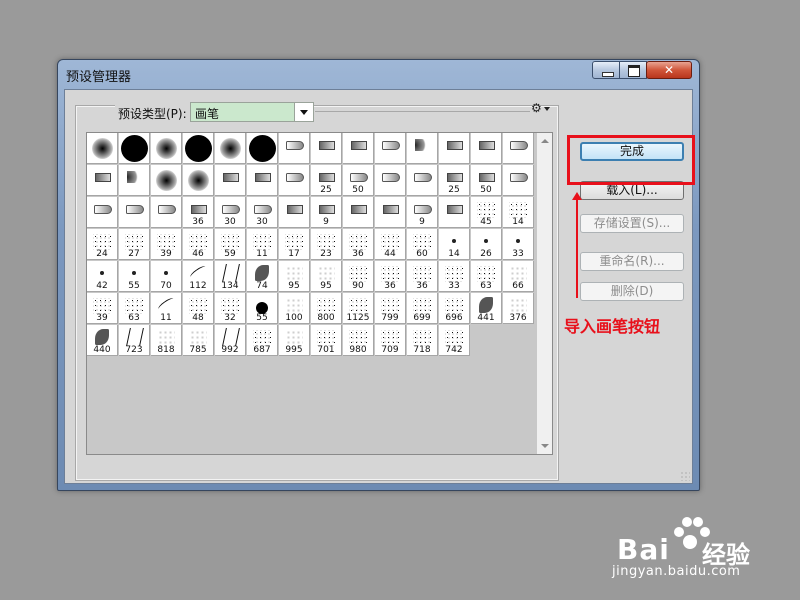 This screenshot has width=800, height=600. What do you see at coordinates (632, 291) in the screenshot?
I see `delete-button: 删除(D)` at bounding box center [632, 291].